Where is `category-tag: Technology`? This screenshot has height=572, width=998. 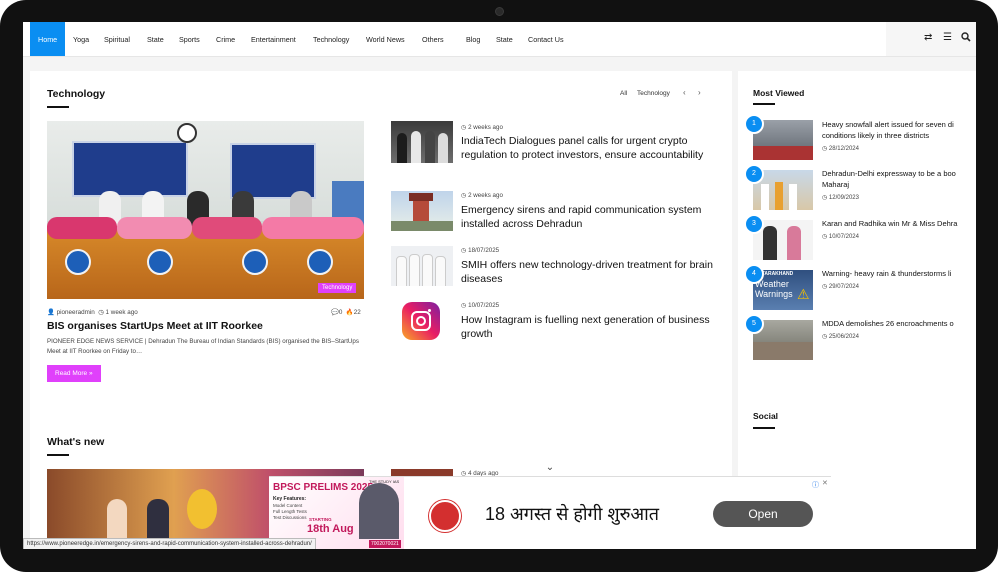
category-tag: Technology is located at coordinates (337, 288).